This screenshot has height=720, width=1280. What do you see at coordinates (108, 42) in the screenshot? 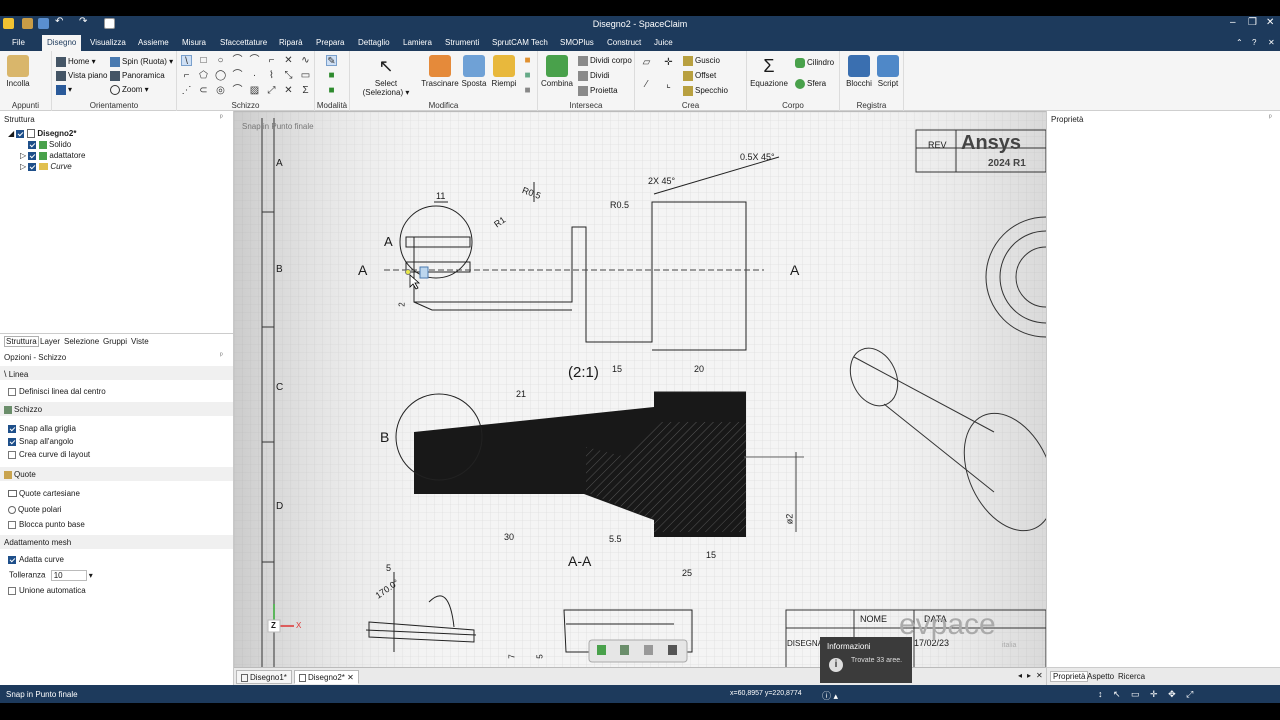
I see `menu-visualizza: Visualizza` at bounding box center [108, 42].